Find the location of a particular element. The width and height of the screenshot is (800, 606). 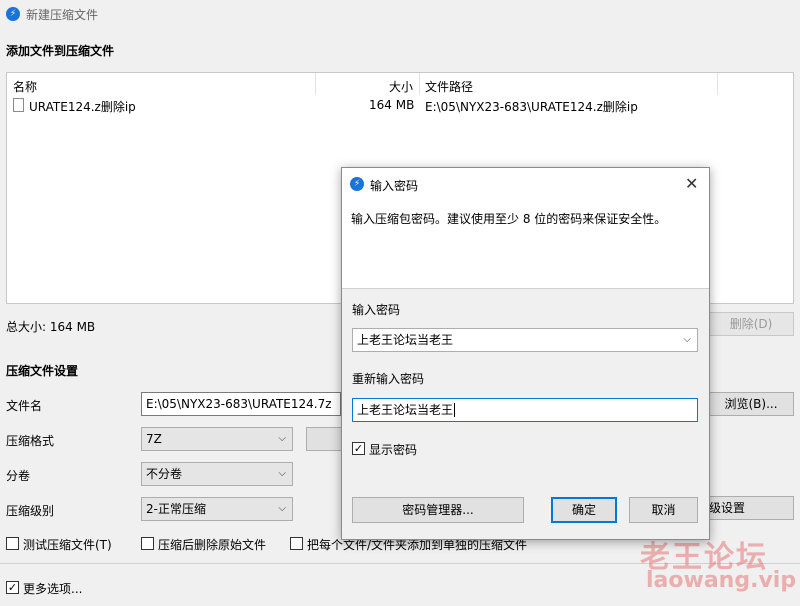

file-row-size: 164 MB is located at coordinates (392, 105).